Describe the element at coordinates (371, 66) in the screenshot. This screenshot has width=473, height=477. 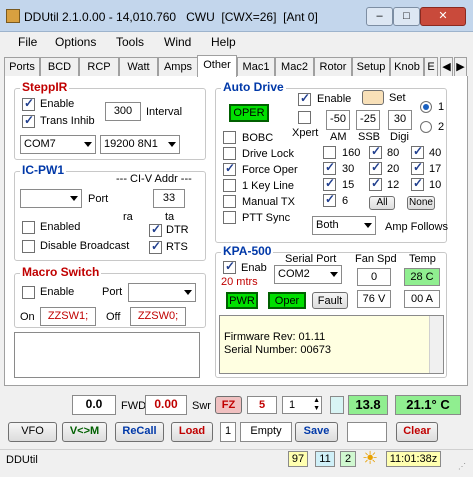
I see `tab-setup: Setup` at that location.